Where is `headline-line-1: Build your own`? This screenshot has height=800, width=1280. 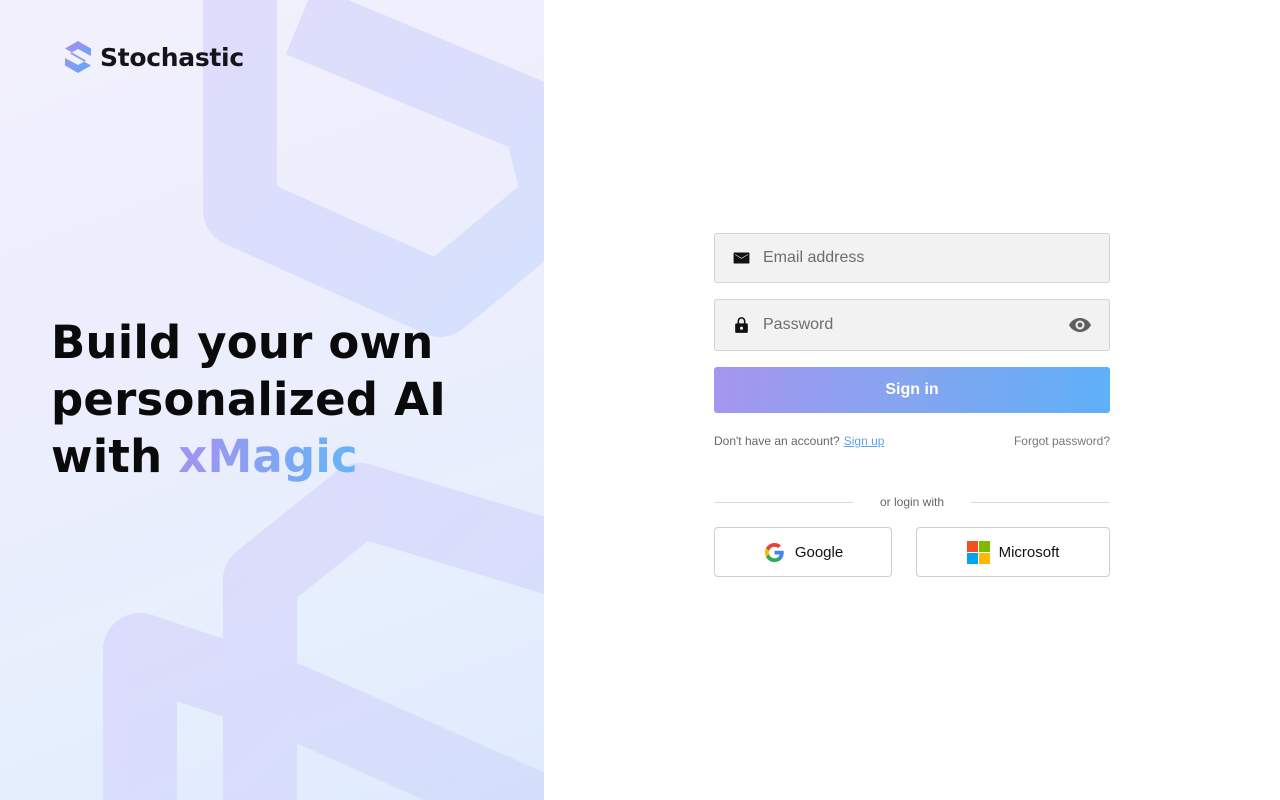
headline-line-1: Build your own is located at coordinates (242, 342).